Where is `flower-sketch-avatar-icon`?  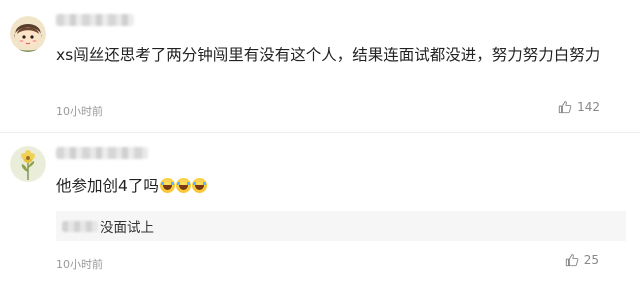 flower-sketch-avatar-icon is located at coordinates (28, 164).